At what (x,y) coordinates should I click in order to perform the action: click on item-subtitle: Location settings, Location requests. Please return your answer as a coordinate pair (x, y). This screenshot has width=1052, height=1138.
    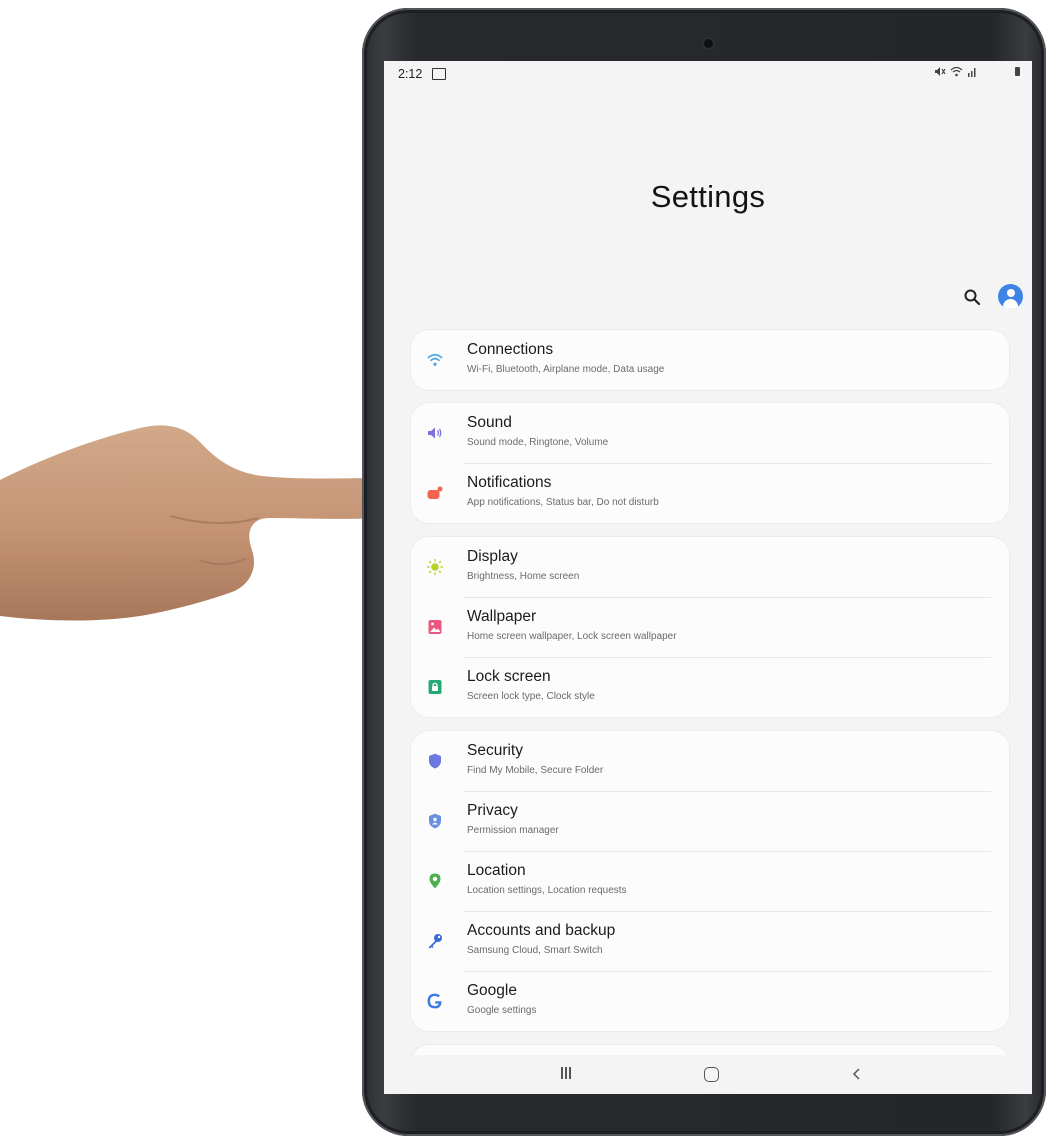
    Looking at the image, I should click on (547, 890).